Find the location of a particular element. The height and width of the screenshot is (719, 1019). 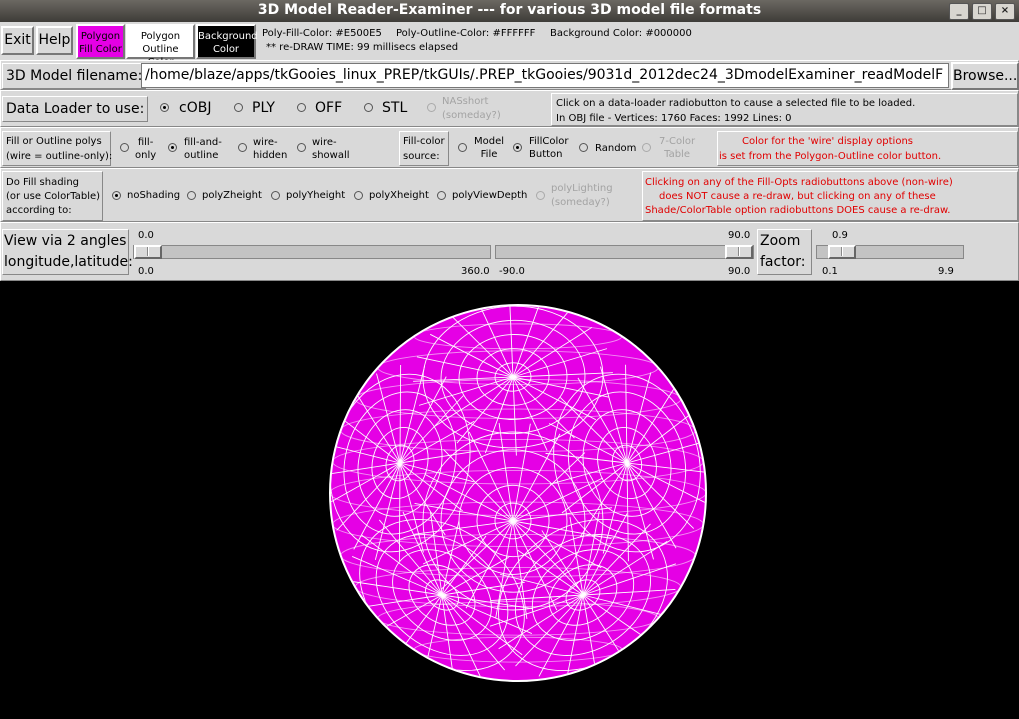

option-fillcolor-button: FillColor Button is located at coordinates (548, 148).